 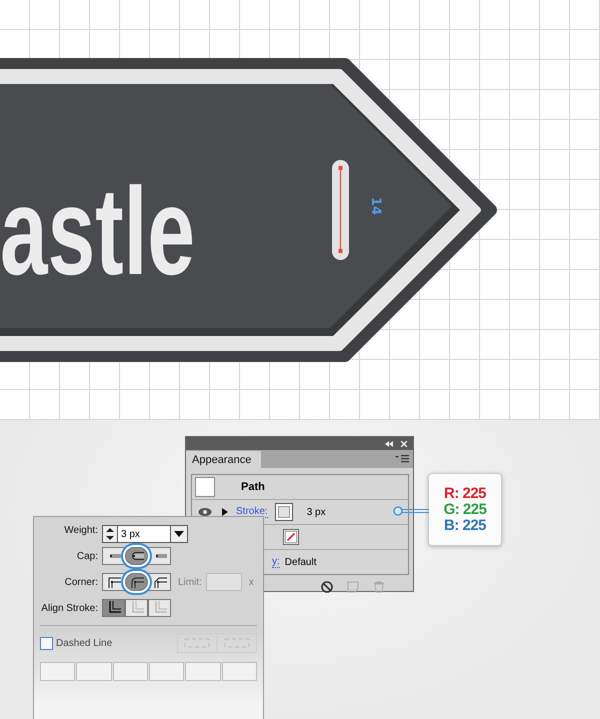 I want to click on close-icon, so click(x=404, y=443).